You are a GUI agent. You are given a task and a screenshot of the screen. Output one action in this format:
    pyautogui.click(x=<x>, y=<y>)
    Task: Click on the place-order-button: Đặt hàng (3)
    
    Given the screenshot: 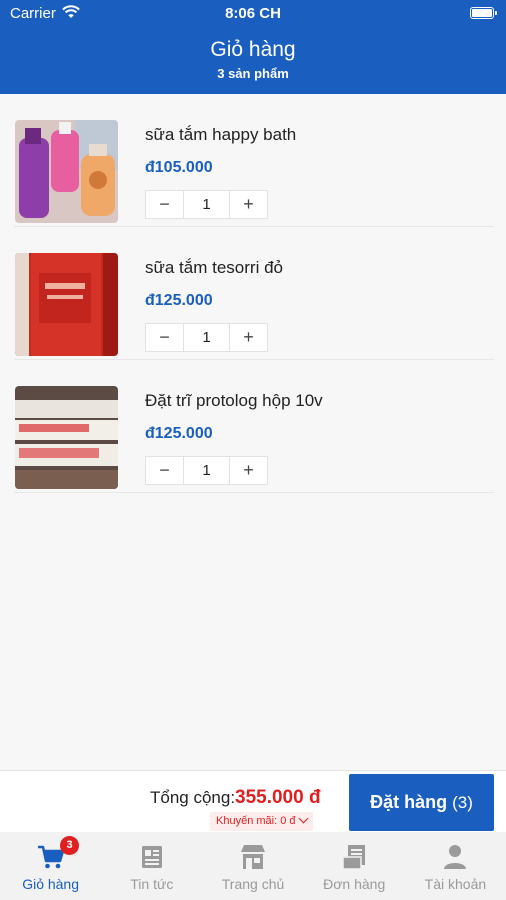 What is the action you would take?
    pyautogui.click(x=421, y=802)
    